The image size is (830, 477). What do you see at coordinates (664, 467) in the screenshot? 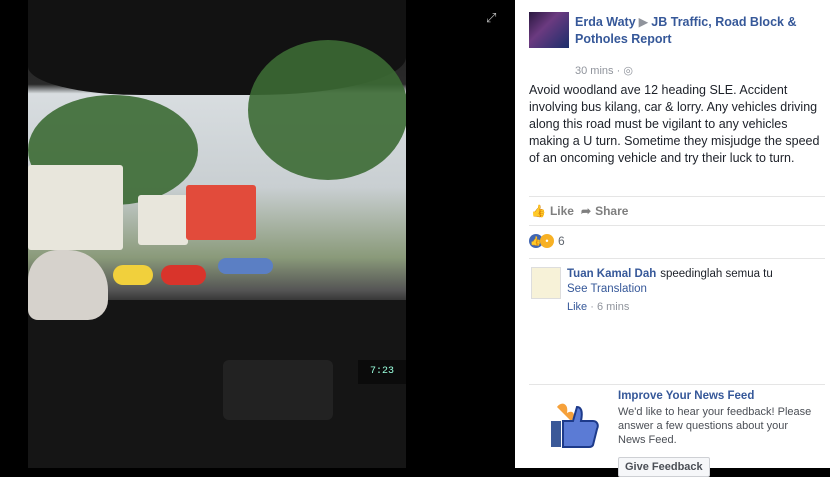
I see `give-feedback-button: Give Feedback` at bounding box center [664, 467].